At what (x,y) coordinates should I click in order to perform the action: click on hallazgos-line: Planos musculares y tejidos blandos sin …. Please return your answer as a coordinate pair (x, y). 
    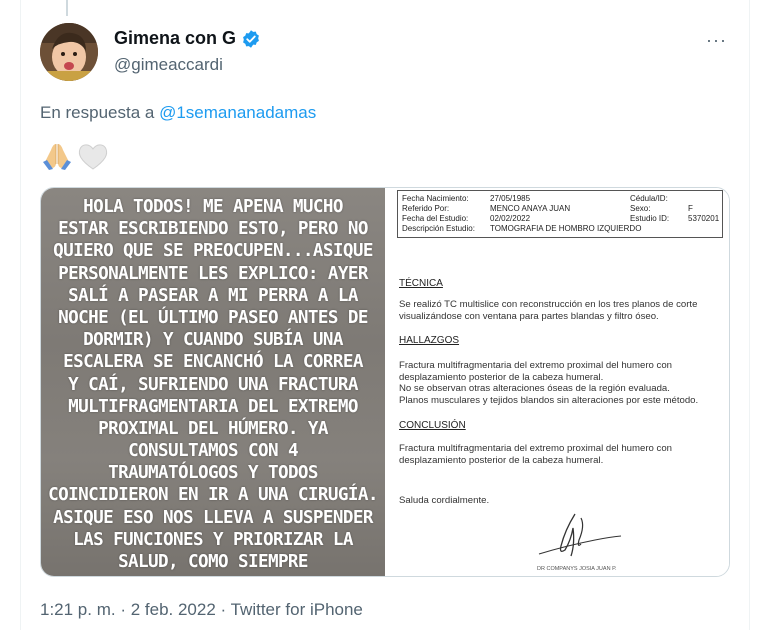
    Looking at the image, I should click on (549, 400).